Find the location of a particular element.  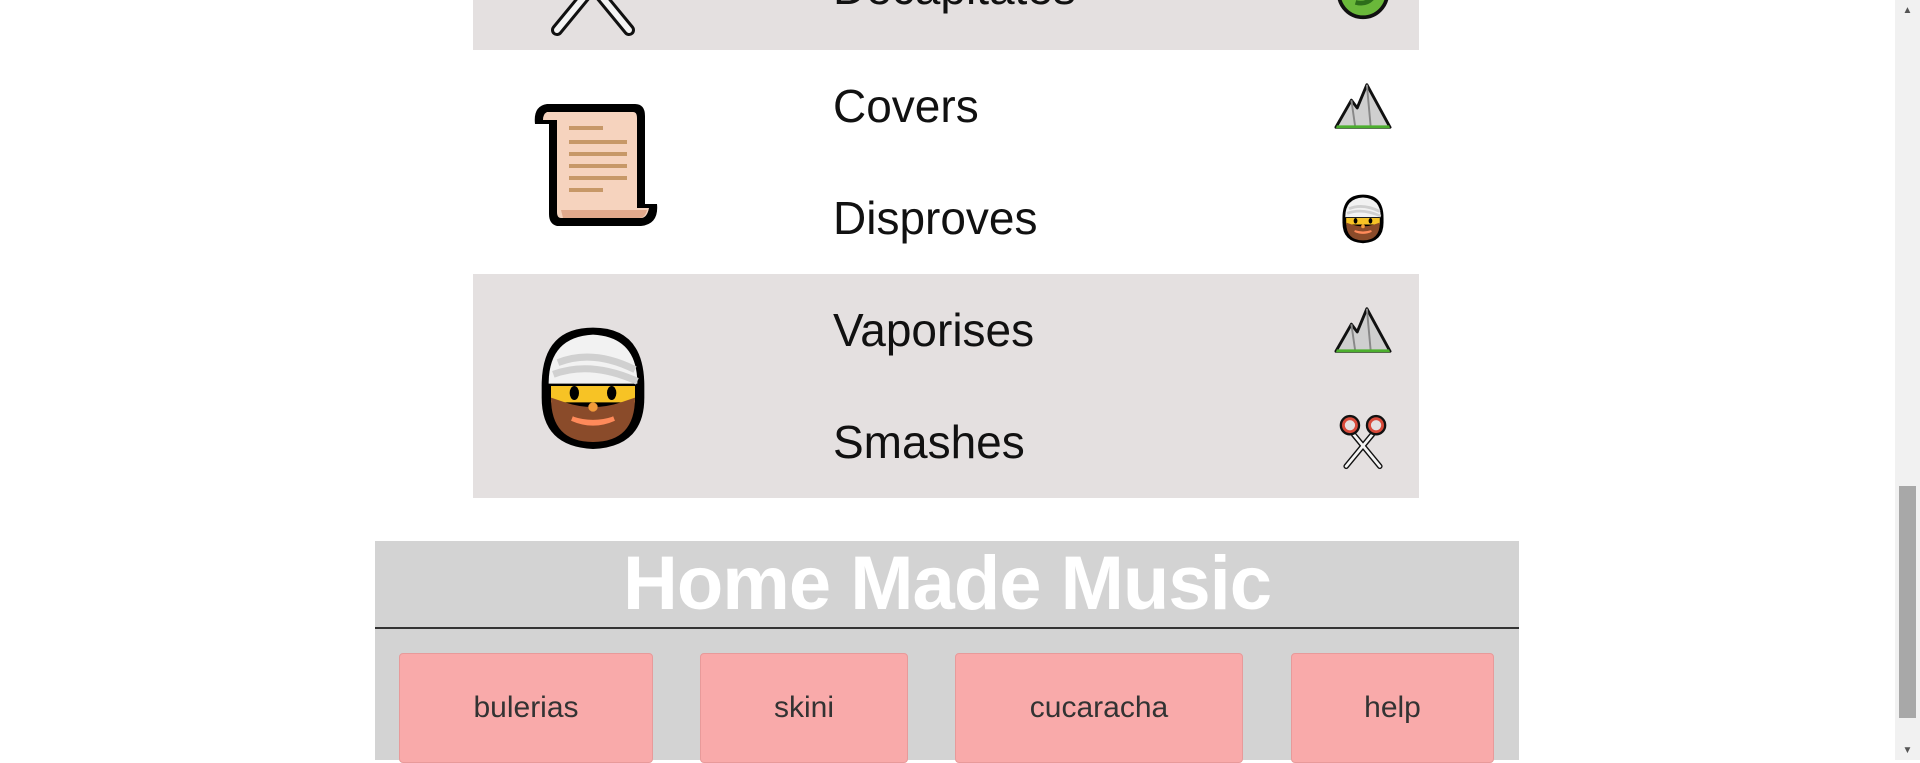

lizard-icon is located at coordinates (1363, 10).